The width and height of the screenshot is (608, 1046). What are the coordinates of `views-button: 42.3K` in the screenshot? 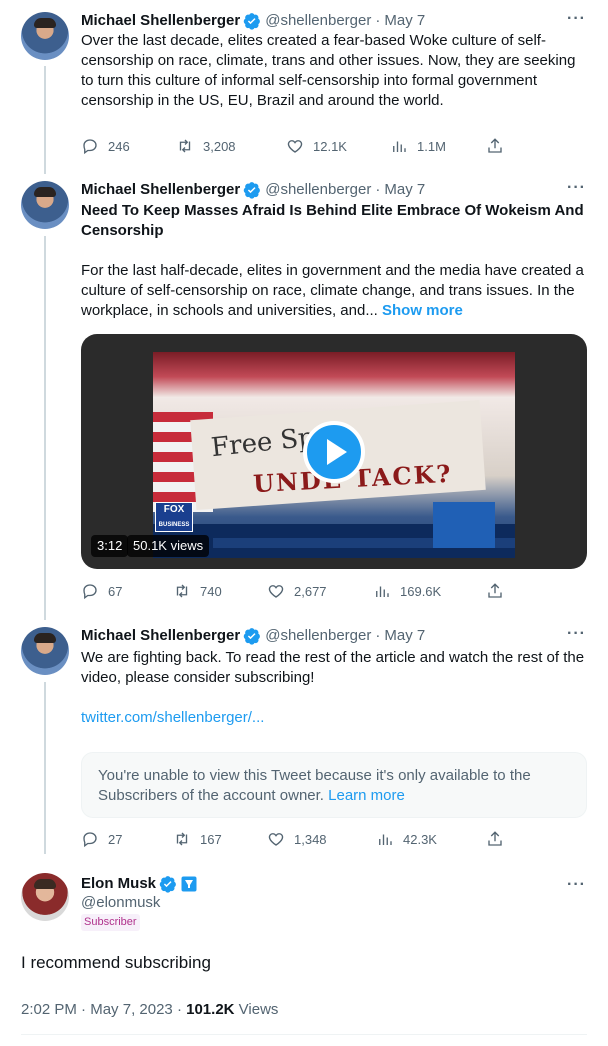 It's located at (406, 839).